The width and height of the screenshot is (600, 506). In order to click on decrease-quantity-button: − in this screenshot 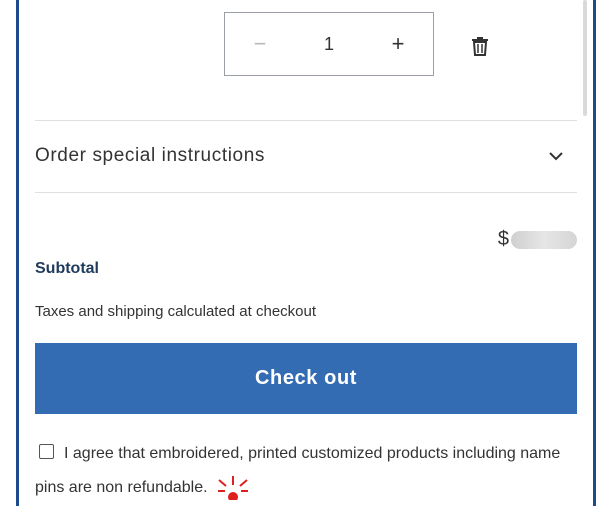, I will do `click(260, 44)`.